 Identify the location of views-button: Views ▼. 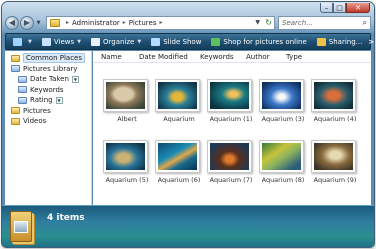
(61, 41).